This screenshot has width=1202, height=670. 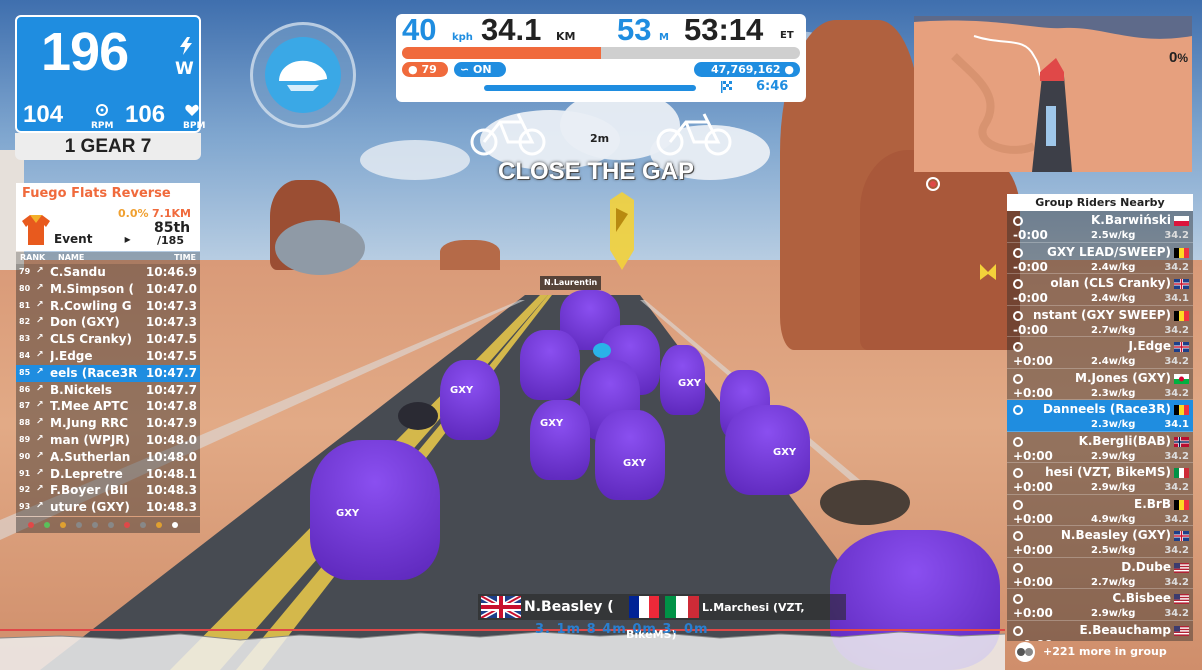 What do you see at coordinates (1102, 314) in the screenshot?
I see `group-rider-name: nstant (GXY SWEEP)` at bounding box center [1102, 314].